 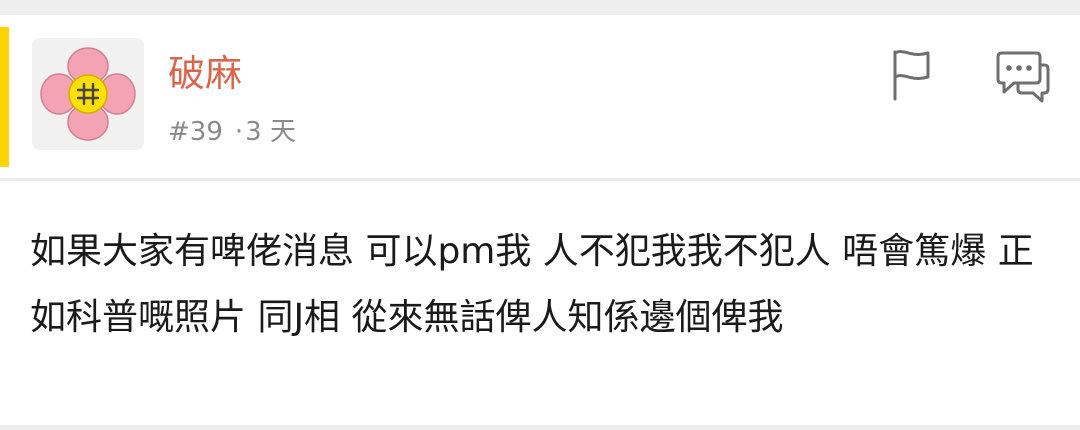 What do you see at coordinates (4, 97) in the screenshot?
I see `highlight-bar` at bounding box center [4, 97].